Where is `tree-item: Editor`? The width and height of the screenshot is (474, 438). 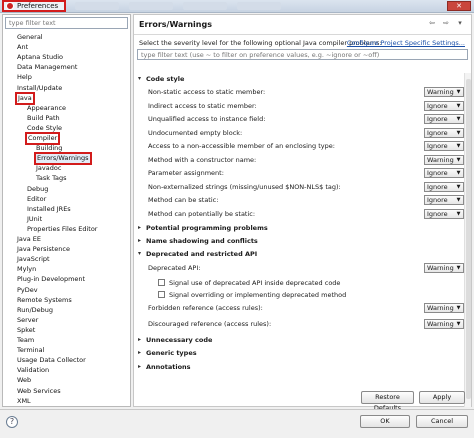 tree-item: Editor is located at coordinates (36, 199).